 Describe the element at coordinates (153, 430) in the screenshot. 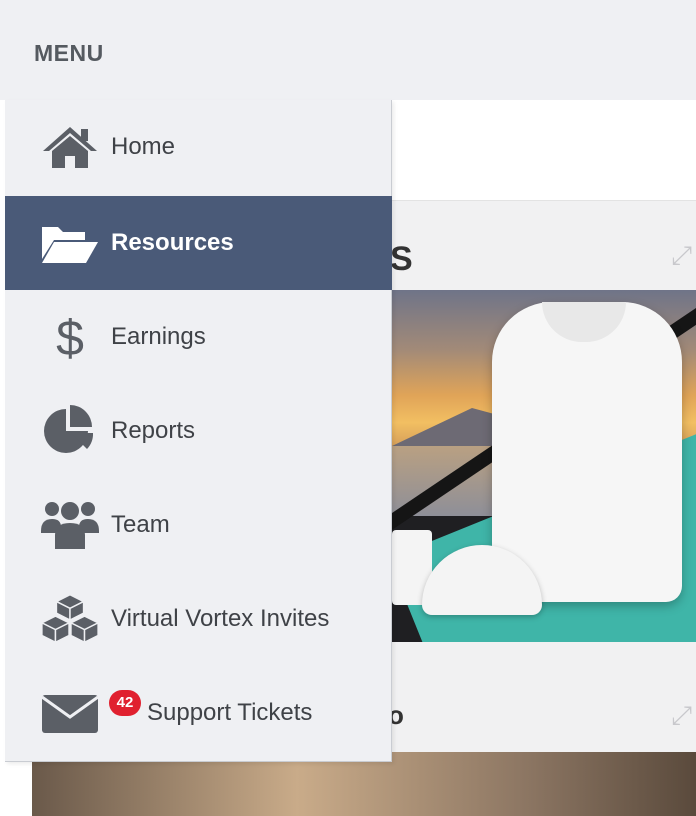

I see `nav-label-reports: Reports` at that location.